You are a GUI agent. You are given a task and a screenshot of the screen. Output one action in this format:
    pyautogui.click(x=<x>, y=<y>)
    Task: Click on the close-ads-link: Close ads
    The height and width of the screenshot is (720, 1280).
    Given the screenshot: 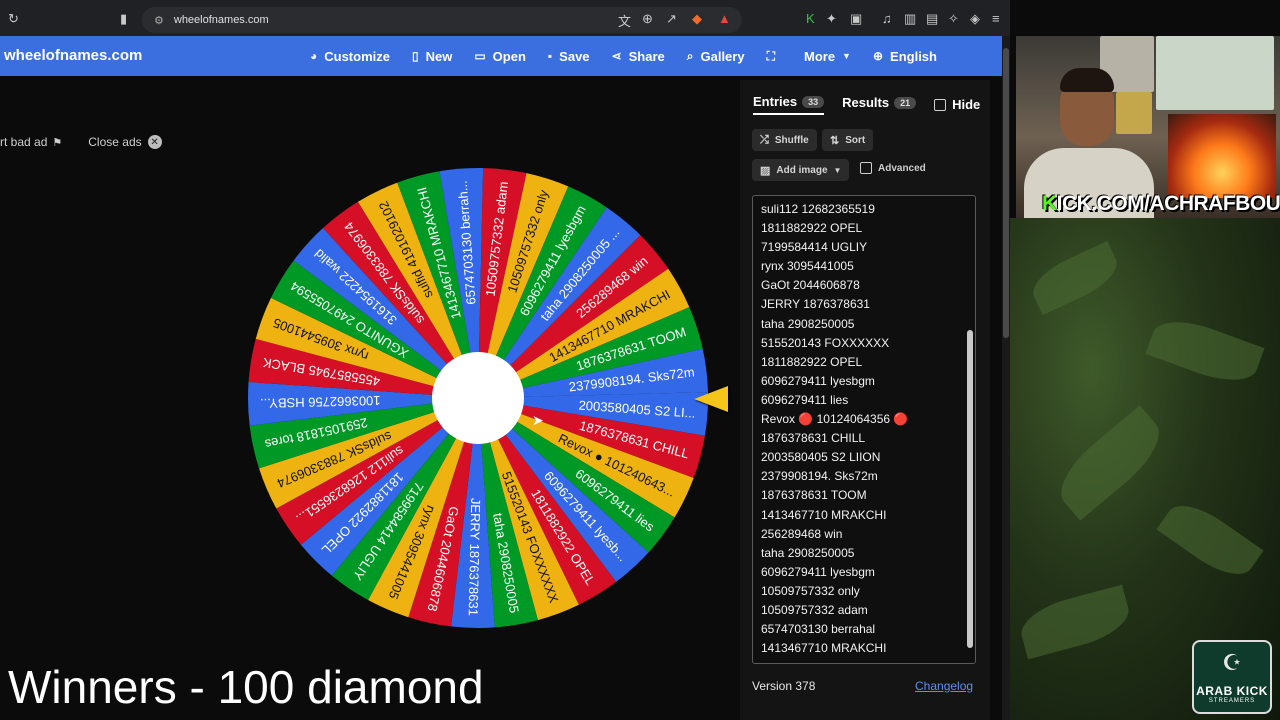 What is the action you would take?
    pyautogui.click(x=114, y=142)
    